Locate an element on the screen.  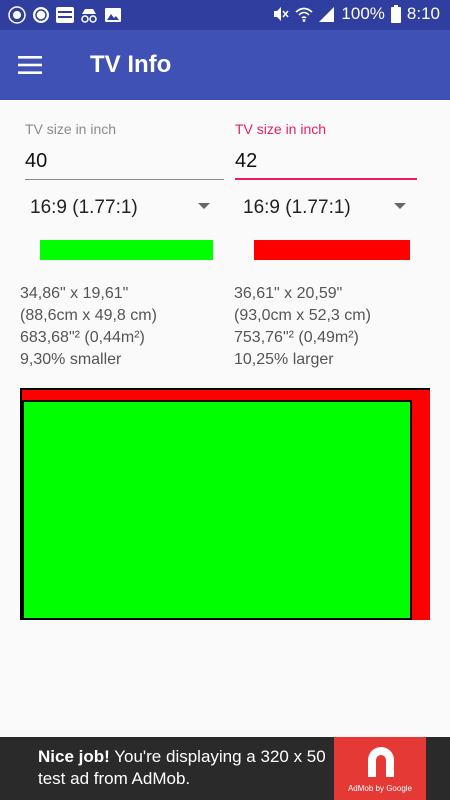
tv1-dimensions-cm: (88,6cm x 49,8 cm) is located at coordinates (88, 315).